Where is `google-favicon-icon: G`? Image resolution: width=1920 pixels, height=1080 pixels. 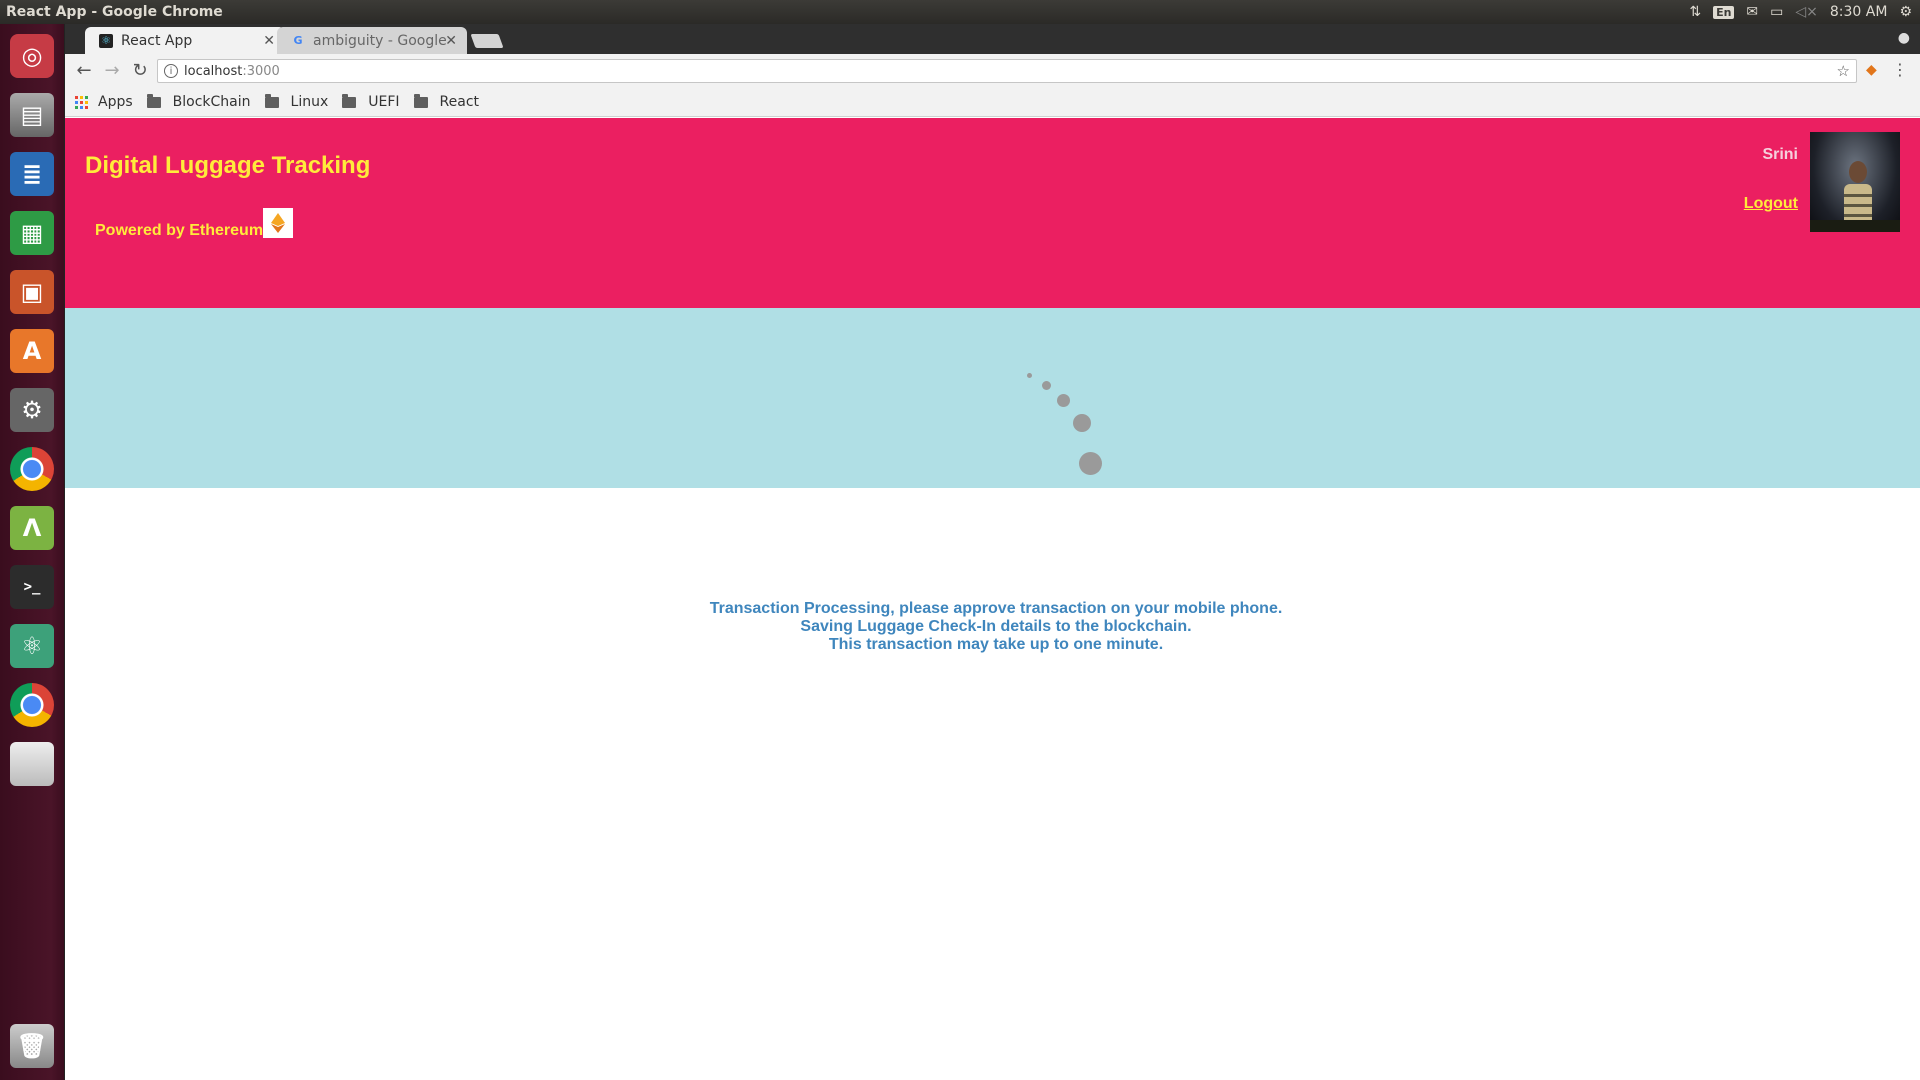 google-favicon-icon: G is located at coordinates (298, 40).